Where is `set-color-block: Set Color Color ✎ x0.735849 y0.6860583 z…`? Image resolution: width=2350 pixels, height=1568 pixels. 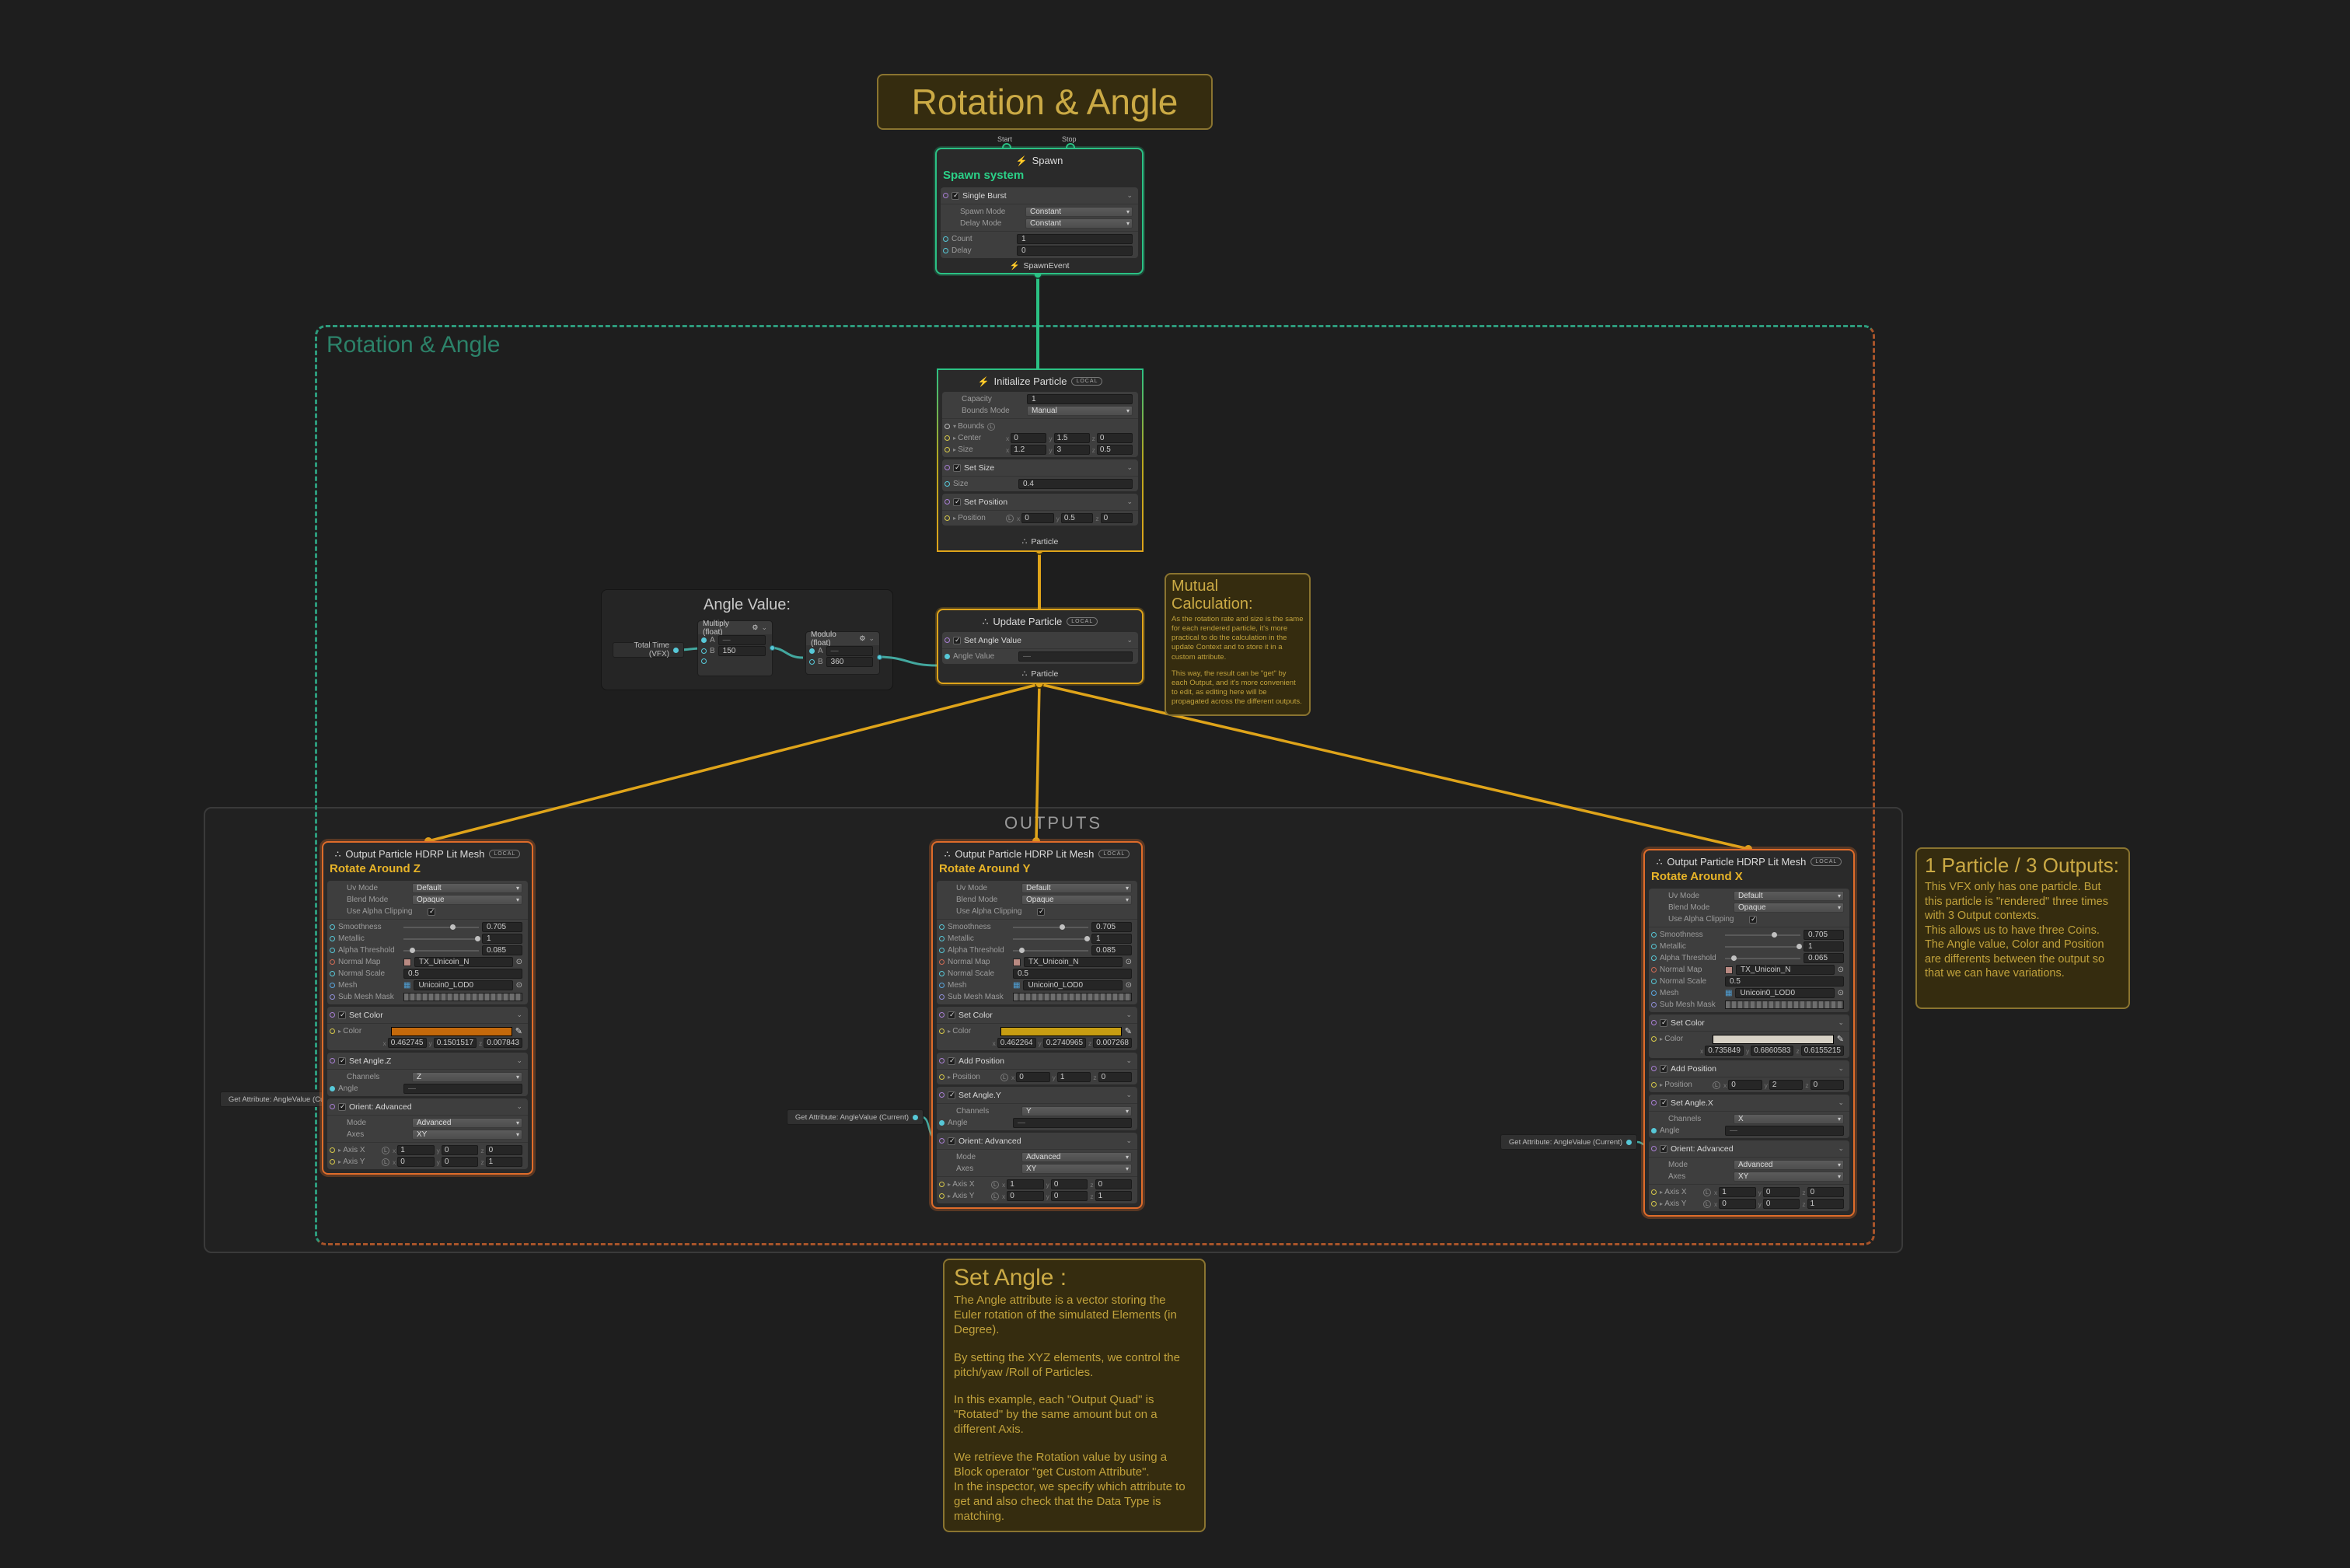 set-color-block: Set Color Color ✎ x0.735849 y0.6860583 z… is located at coordinates (1749, 1036).